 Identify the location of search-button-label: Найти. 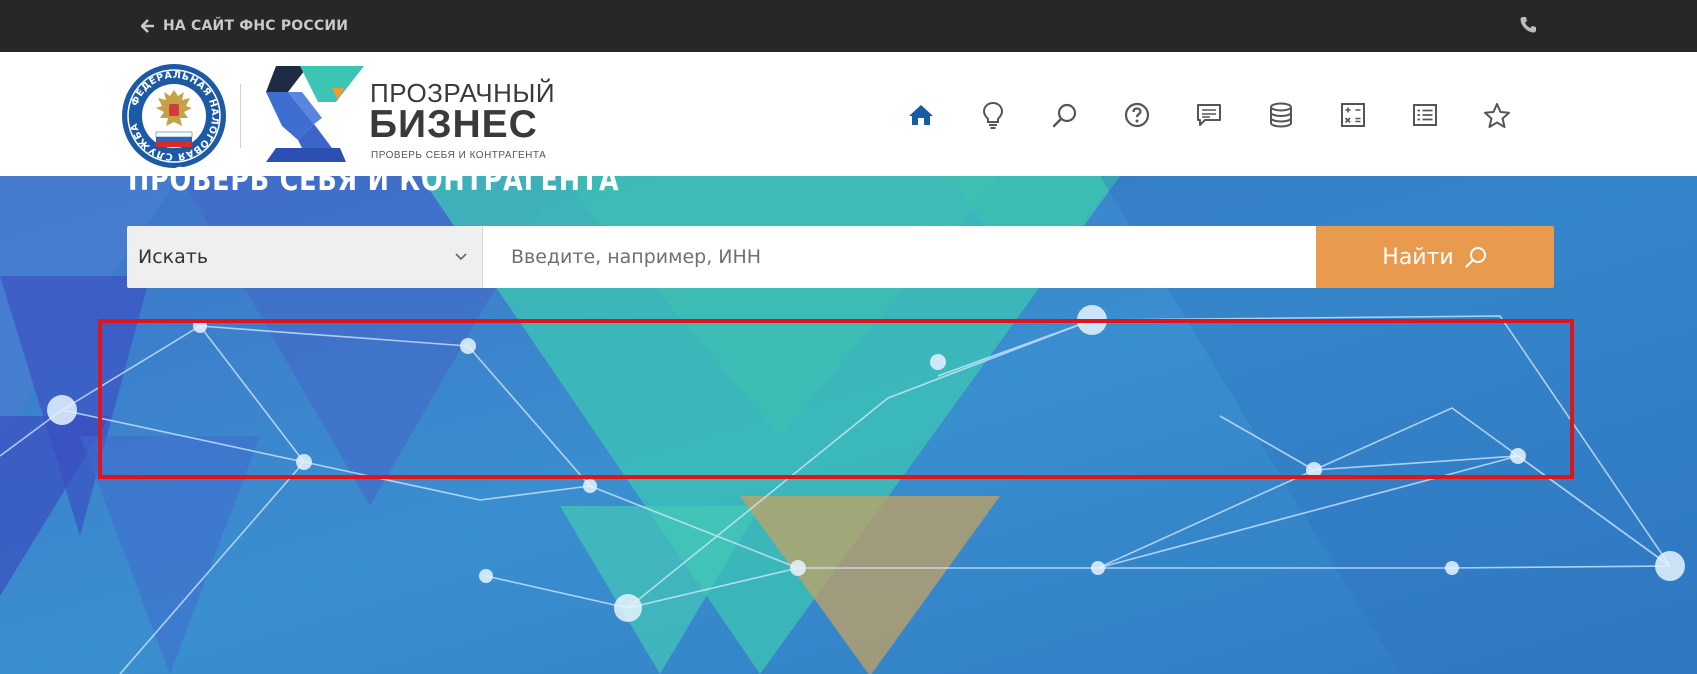
(1418, 257).